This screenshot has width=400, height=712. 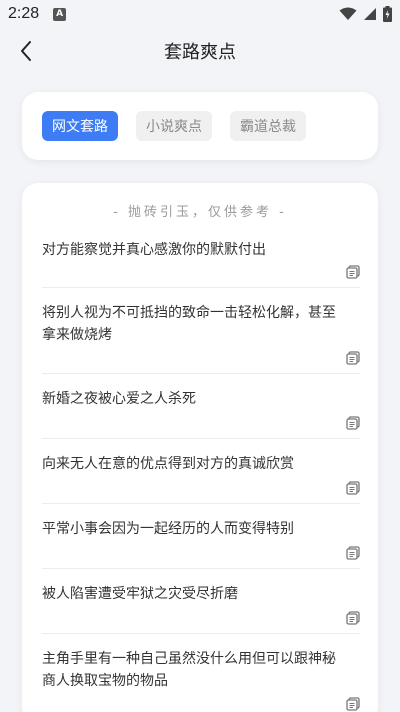 What do you see at coordinates (80, 126) in the screenshot?
I see `tab-web-novel-tropes: 网文套路` at bounding box center [80, 126].